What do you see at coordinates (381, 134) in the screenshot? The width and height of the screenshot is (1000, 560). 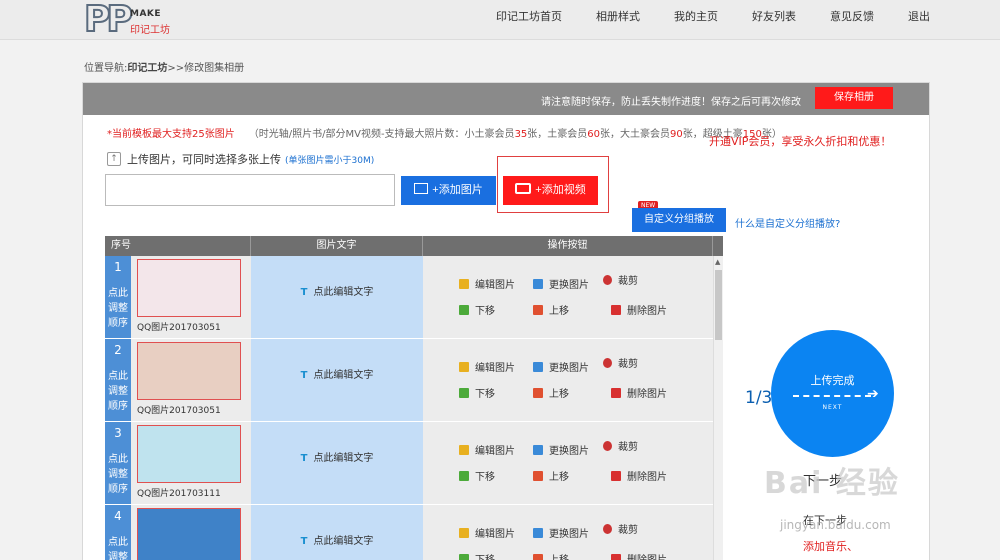 I see `limit-gray-pre: （时光轴/照片书/部分MV视频-支持最大照片数：小土豪会员` at bounding box center [381, 134].